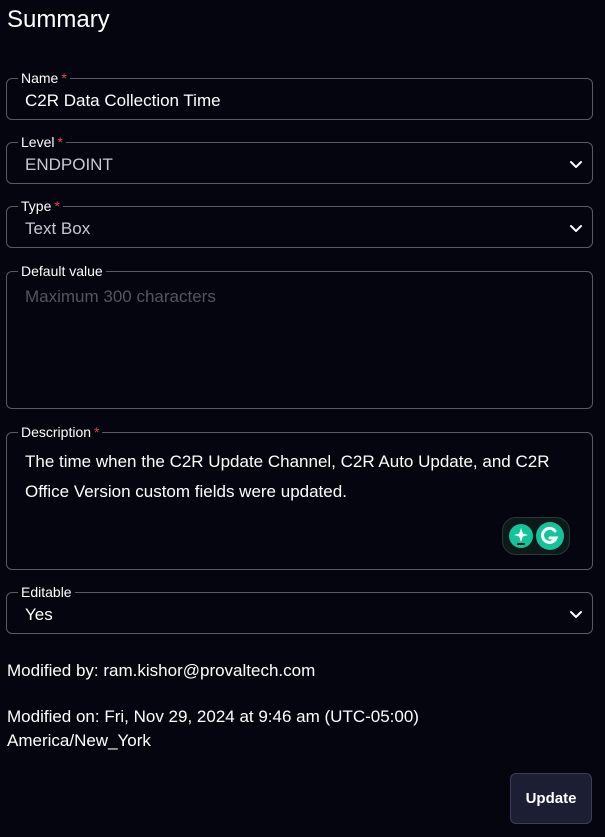  Describe the element at coordinates (56, 432) in the screenshot. I see `description-label-text: Description` at that location.